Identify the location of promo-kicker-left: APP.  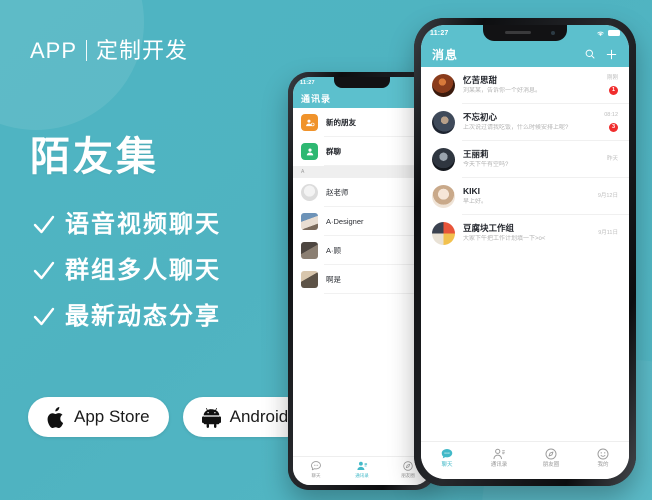
(54, 50).